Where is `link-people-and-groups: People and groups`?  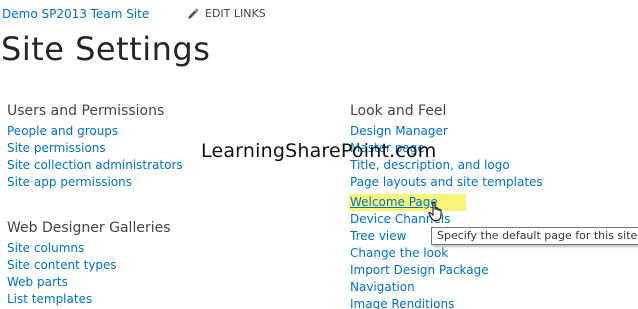 link-people-and-groups: People and groups is located at coordinates (95, 131).